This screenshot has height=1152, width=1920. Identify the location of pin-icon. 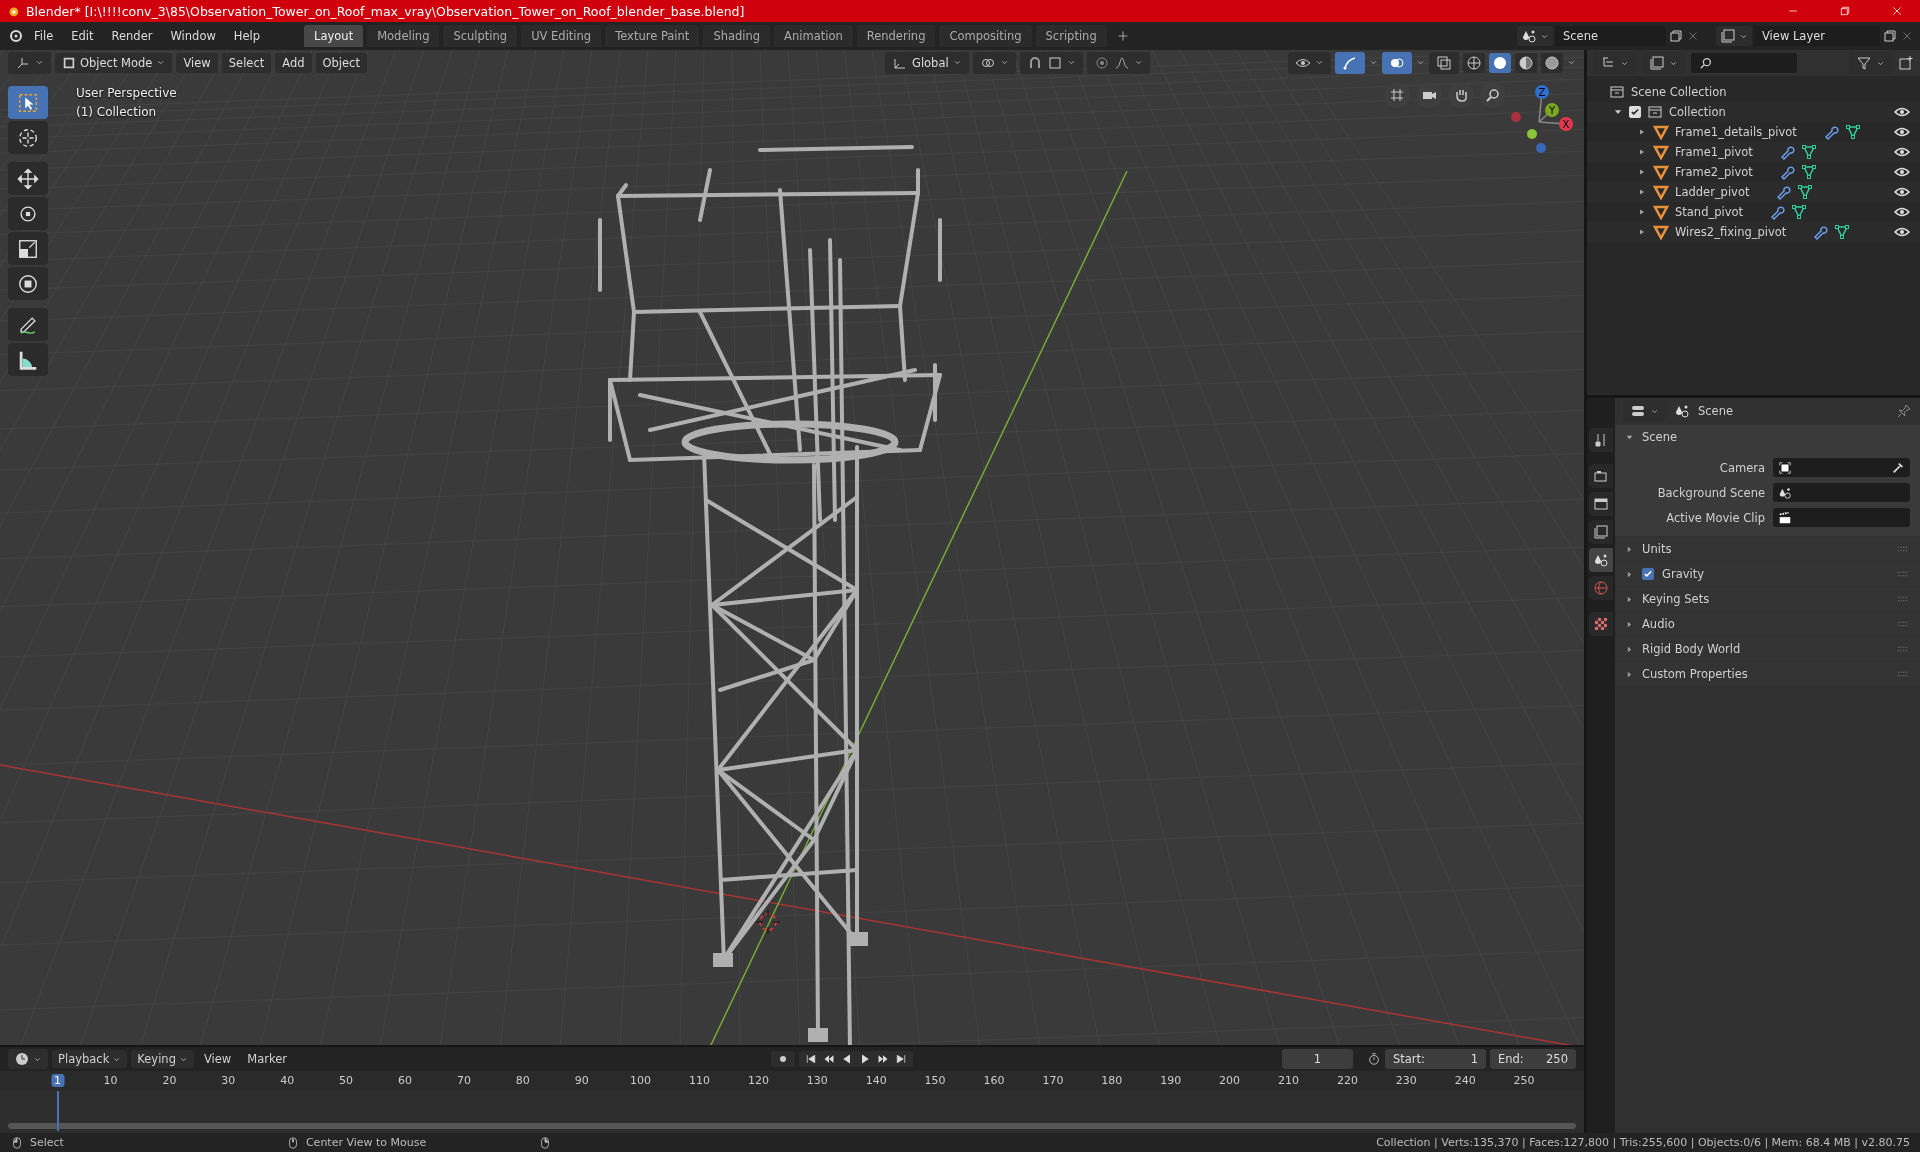
(1904, 411).